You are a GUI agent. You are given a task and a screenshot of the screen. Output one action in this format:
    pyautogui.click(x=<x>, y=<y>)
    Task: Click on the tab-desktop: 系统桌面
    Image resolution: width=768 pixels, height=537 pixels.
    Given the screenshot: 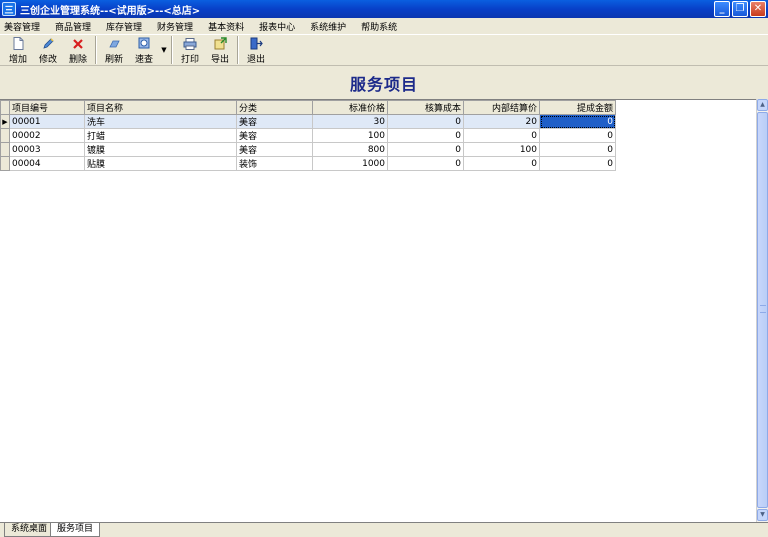 What is the action you would take?
    pyautogui.click(x=29, y=530)
    